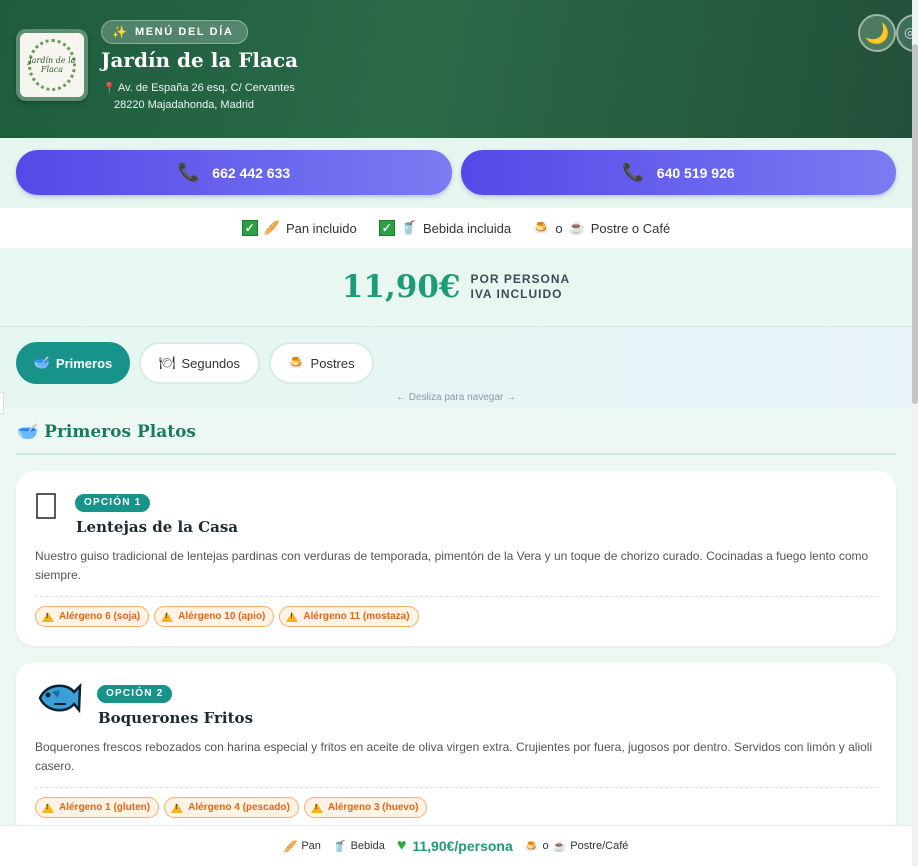 The height and width of the screenshot is (866, 918). I want to click on bottom-drink-label: Bebida, so click(367, 846).